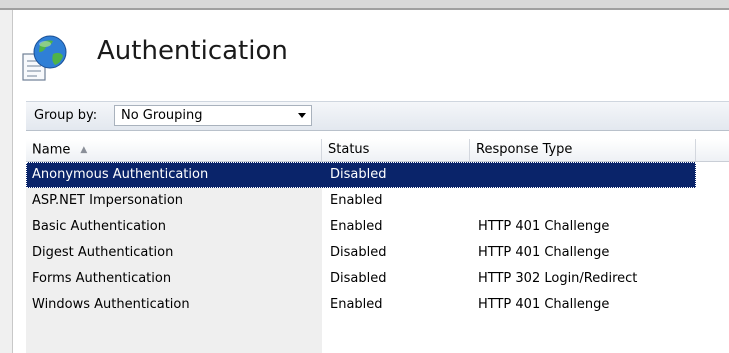  I want to click on table-row: ASP.NET Impersonation Enabled, so click(361, 201).